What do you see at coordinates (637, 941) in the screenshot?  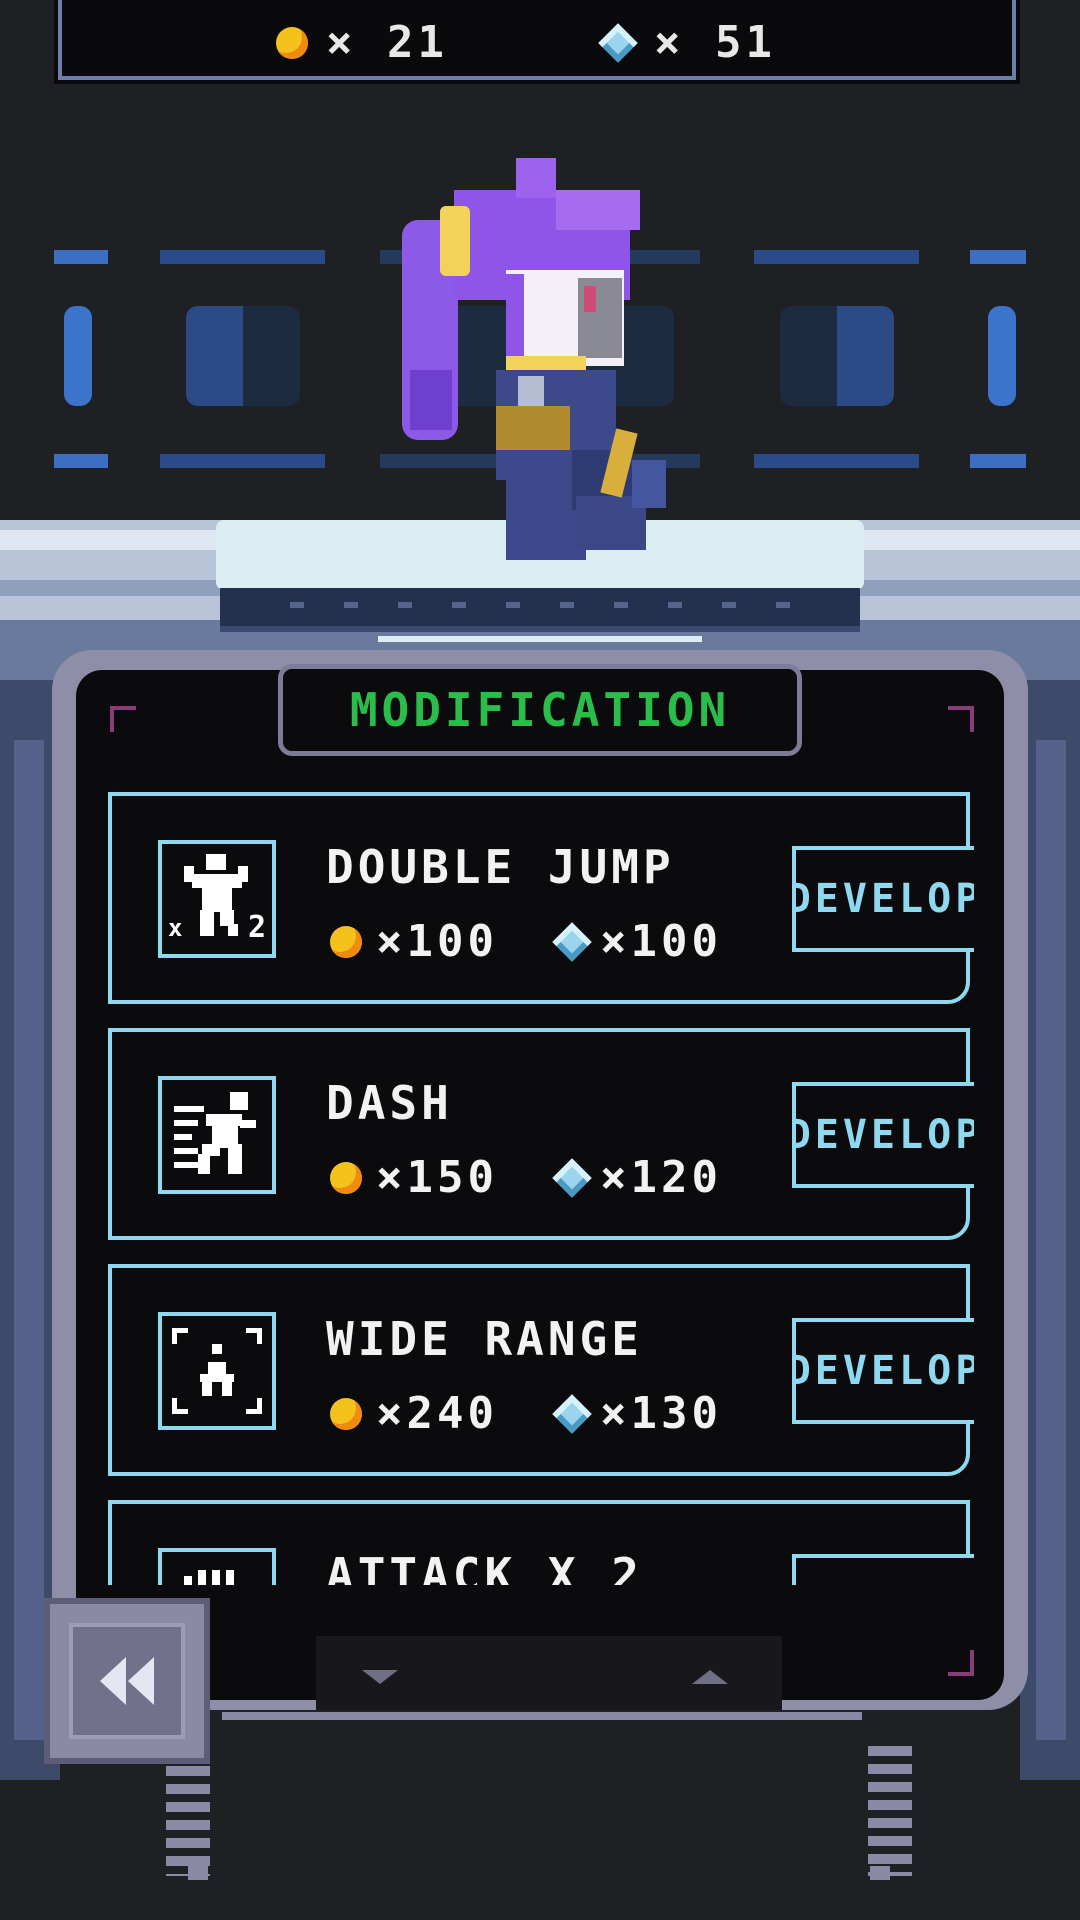 I see `gem-cost: ×100` at bounding box center [637, 941].